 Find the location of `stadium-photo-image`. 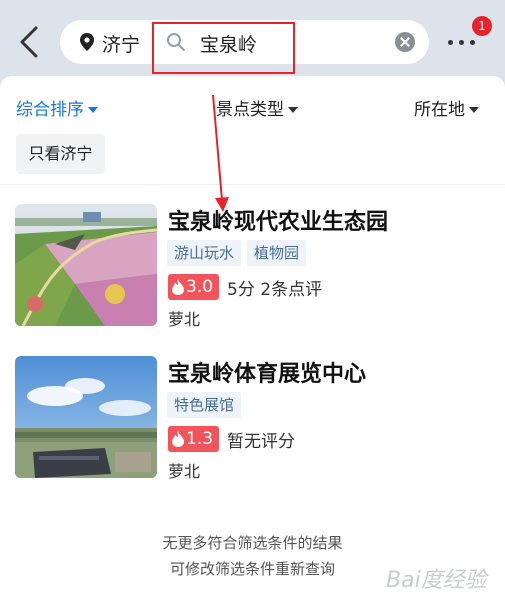

stadium-photo-image is located at coordinates (86, 417).